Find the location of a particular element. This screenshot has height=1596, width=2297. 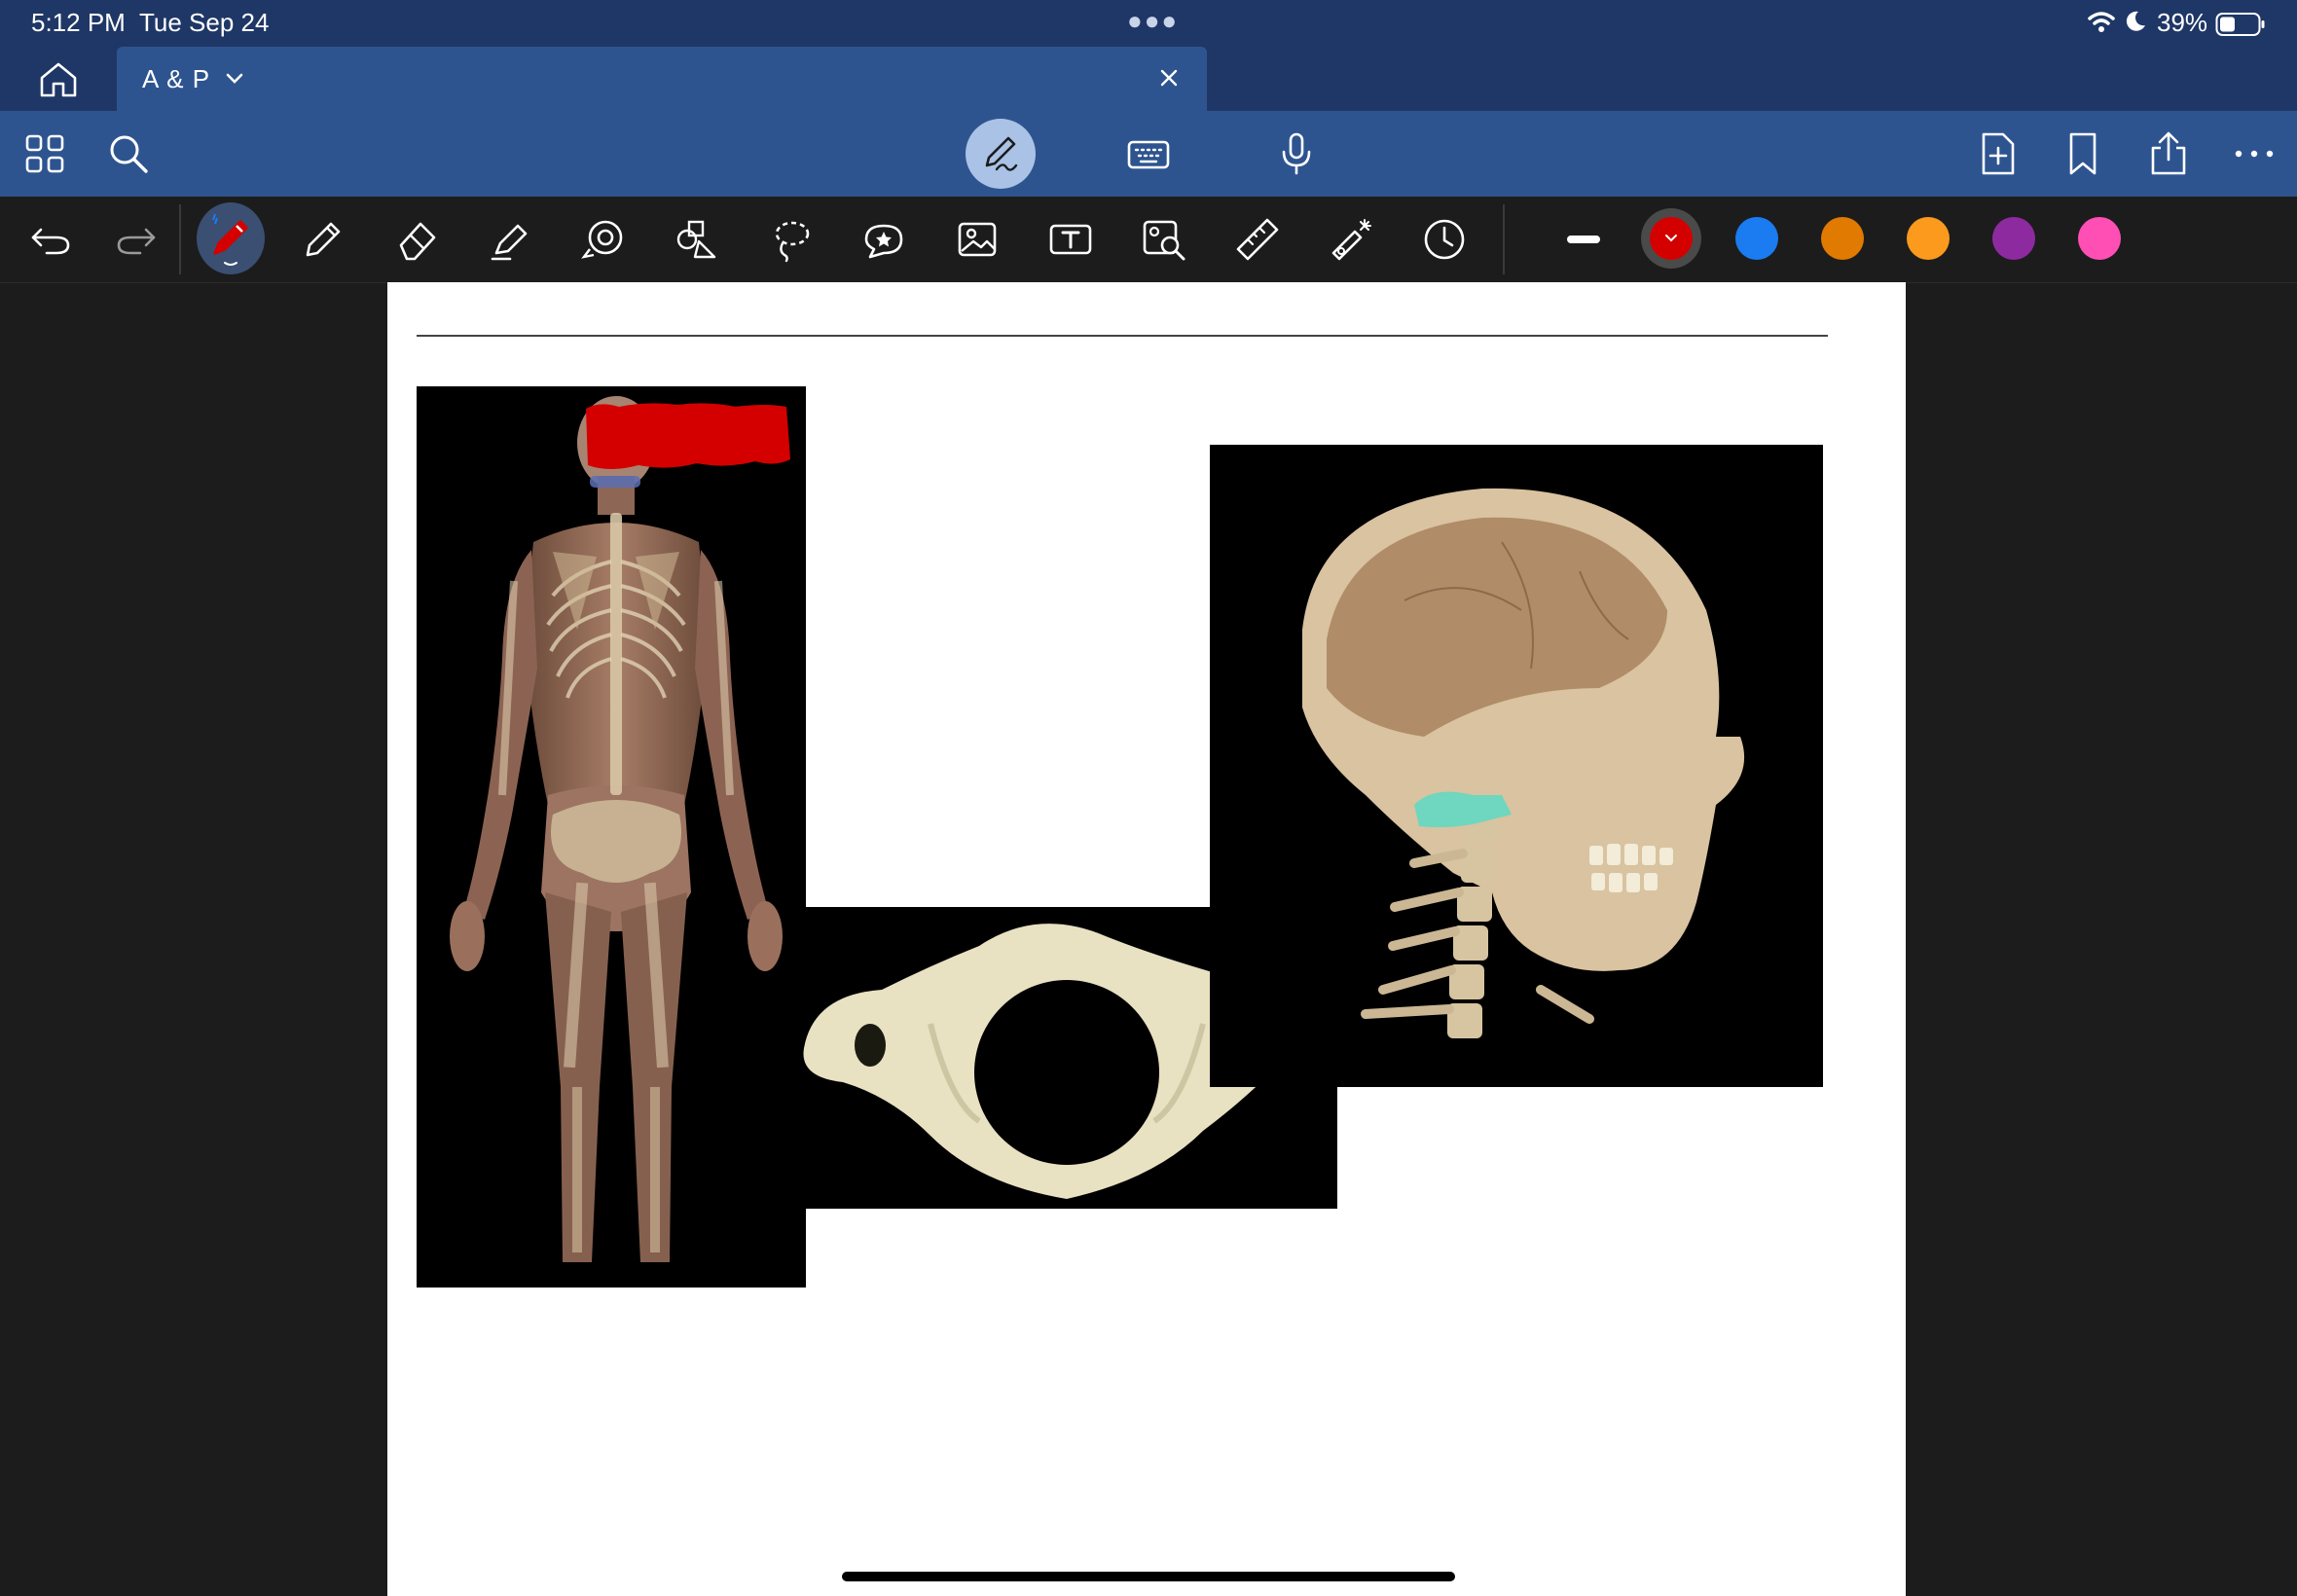

pen-toolbar is located at coordinates (1148, 240).